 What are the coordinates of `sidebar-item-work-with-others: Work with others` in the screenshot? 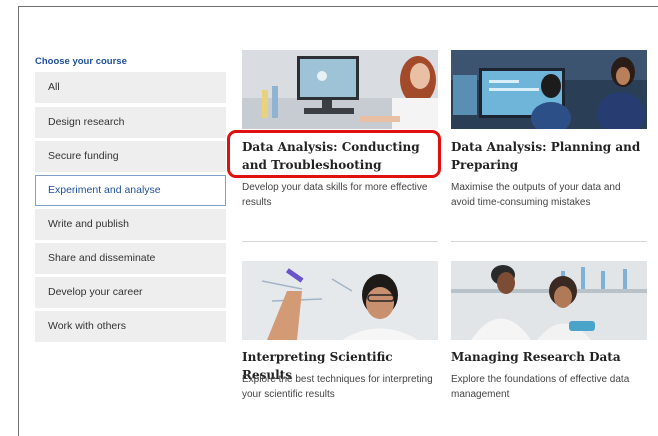 It's located at (130, 326).